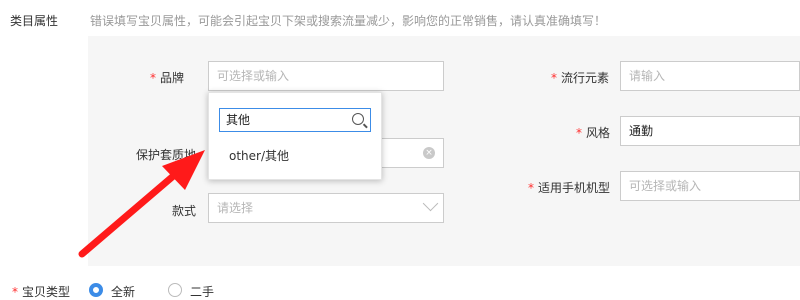 The width and height of the screenshot is (800, 300). Describe the element at coordinates (175, 290) in the screenshot. I see `radio-used` at that location.